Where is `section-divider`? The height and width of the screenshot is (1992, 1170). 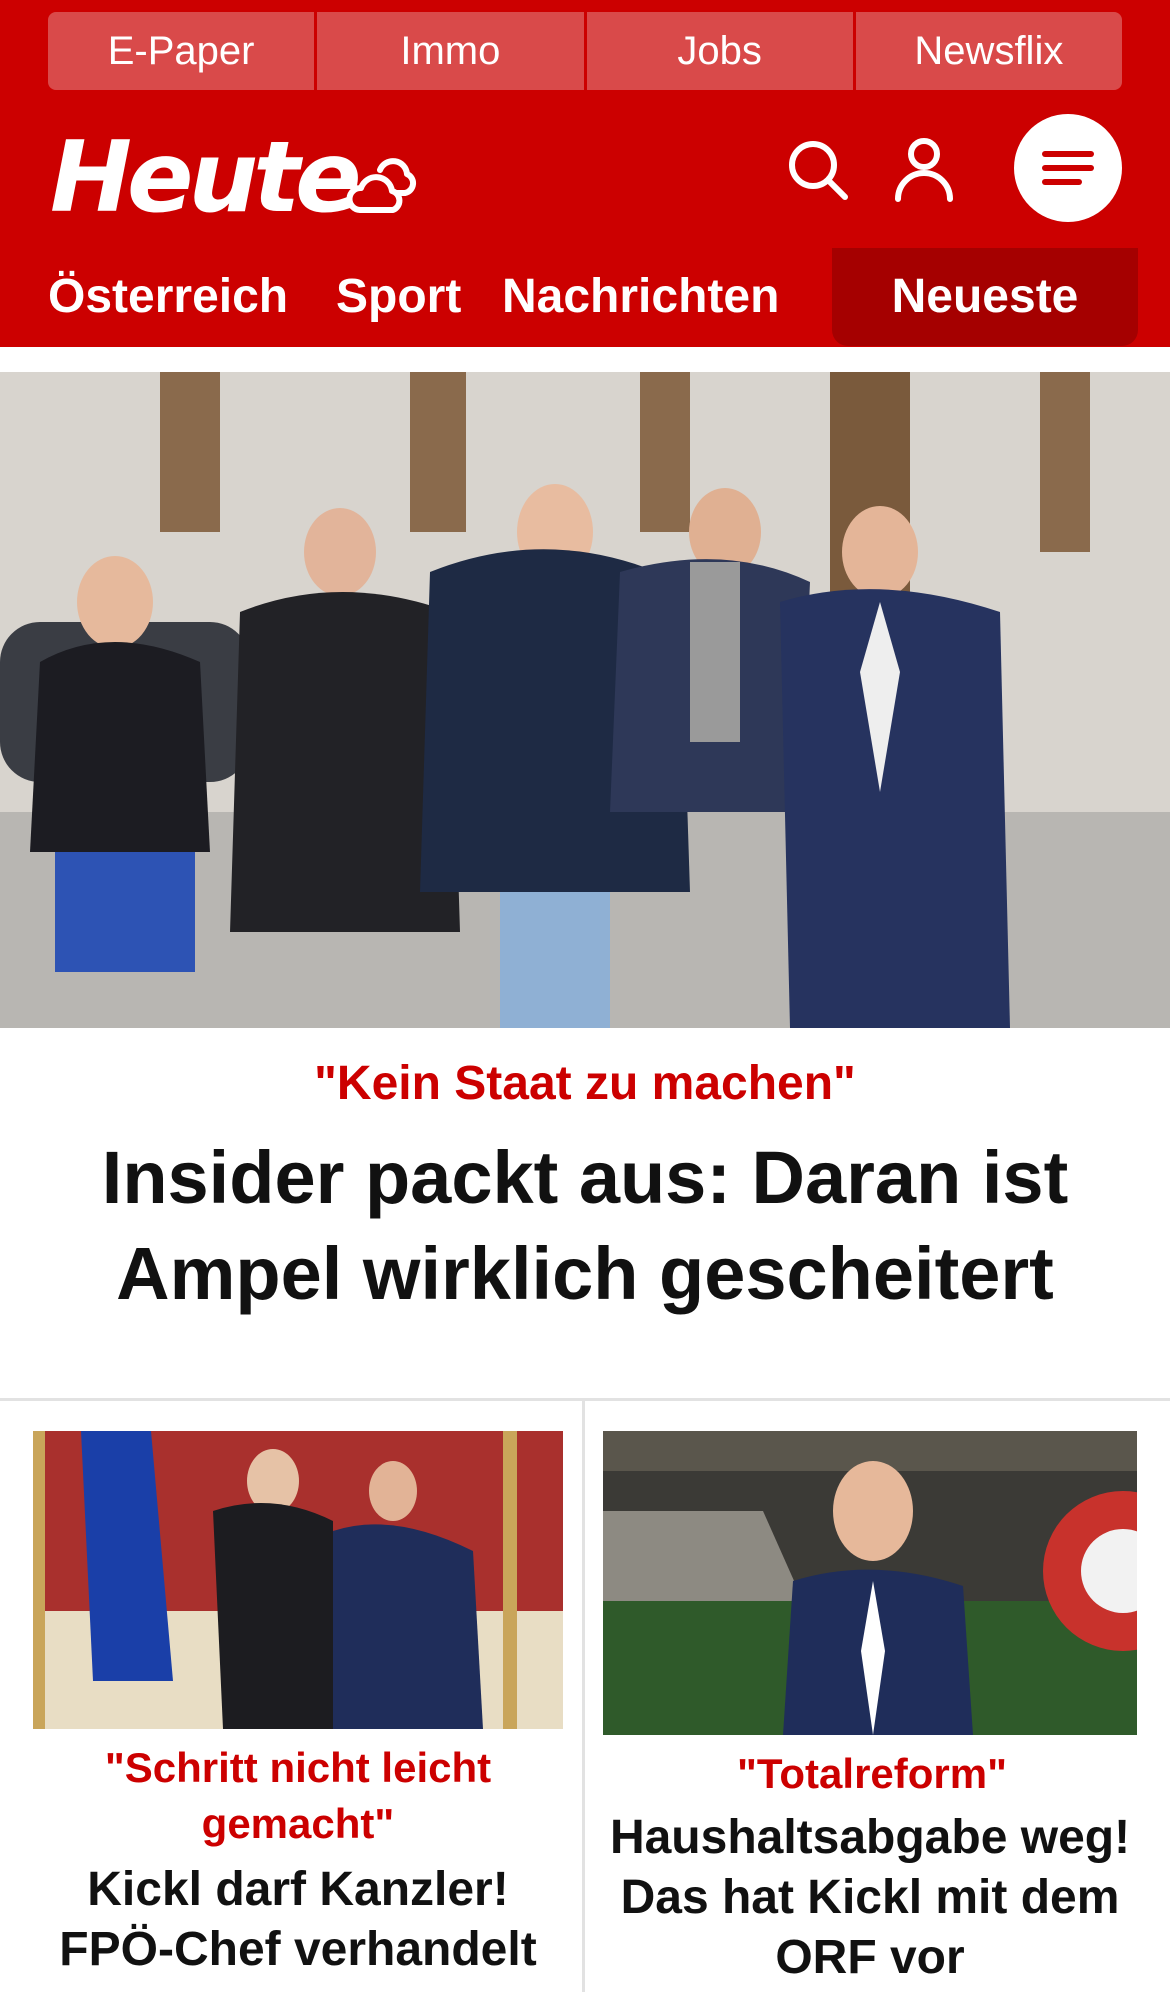 section-divider is located at coordinates (585, 1399).